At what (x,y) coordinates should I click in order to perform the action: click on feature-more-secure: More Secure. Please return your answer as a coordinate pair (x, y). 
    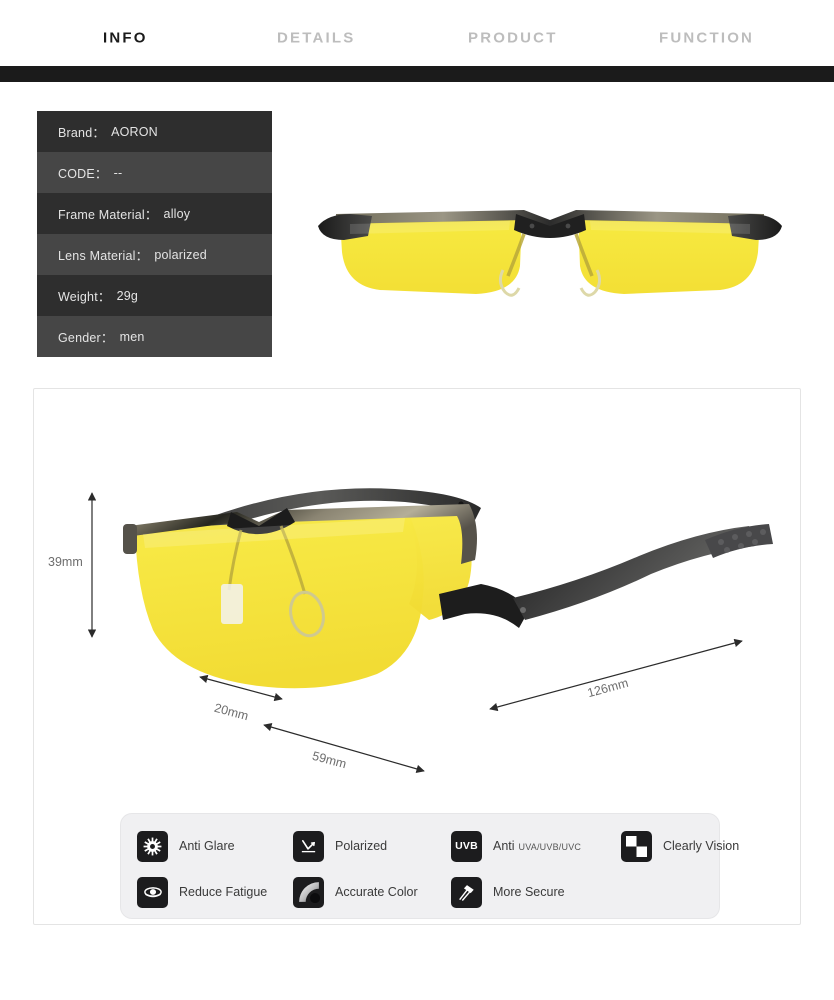
    Looking at the image, I should click on (508, 892).